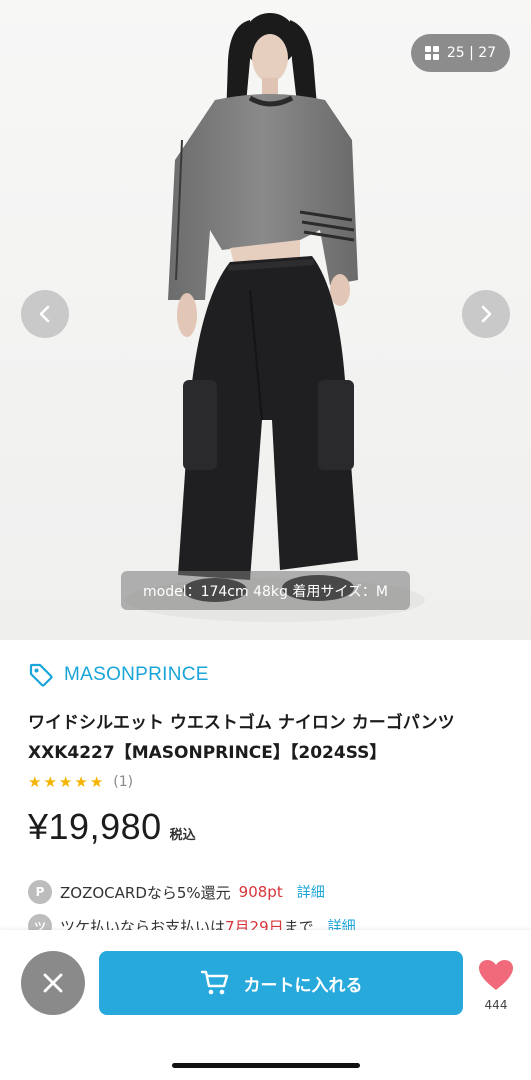  What do you see at coordinates (303, 985) in the screenshot?
I see `add-to-cart-label: カートに入れる` at bounding box center [303, 985].